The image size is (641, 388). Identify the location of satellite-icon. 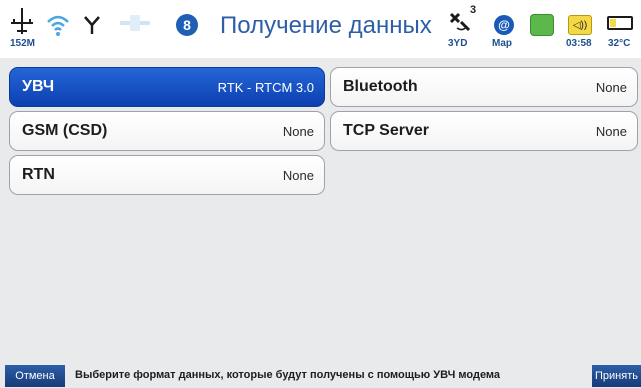
(459, 23).